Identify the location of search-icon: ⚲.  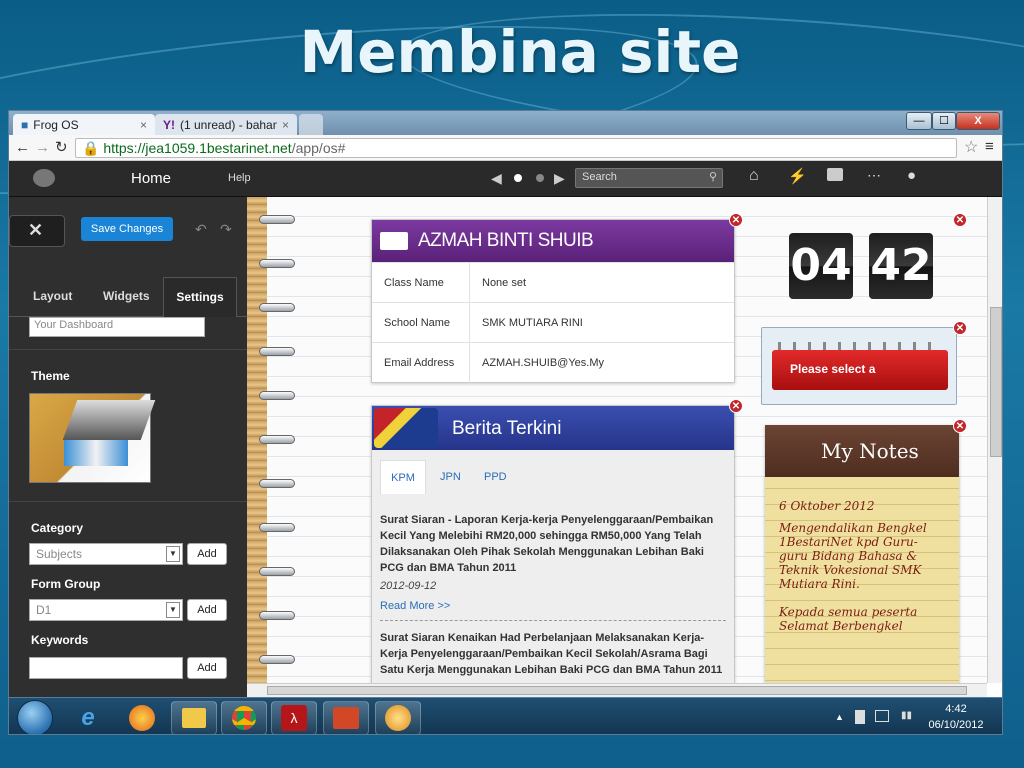
(713, 176).